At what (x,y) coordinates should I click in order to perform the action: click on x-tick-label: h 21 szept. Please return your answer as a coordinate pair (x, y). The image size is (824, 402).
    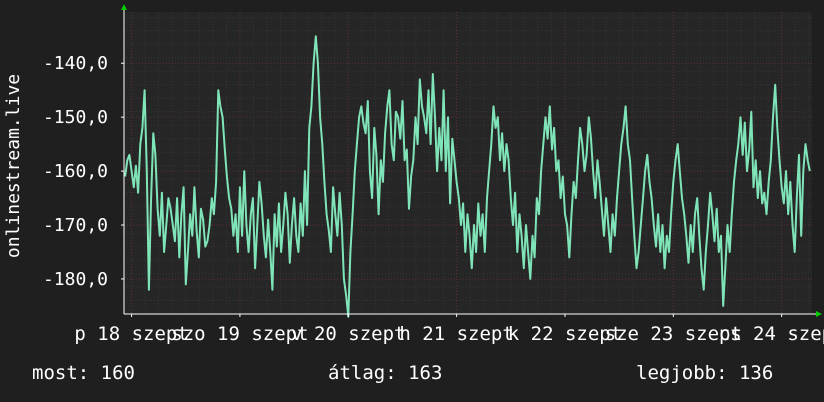
    Looking at the image, I should click on (456, 334).